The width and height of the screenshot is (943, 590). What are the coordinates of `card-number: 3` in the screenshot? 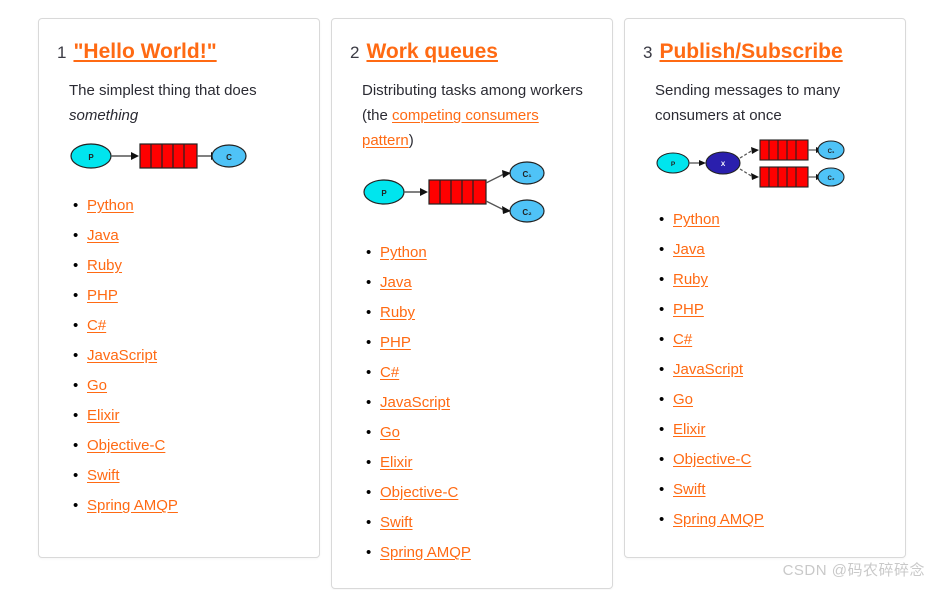 It's located at (648, 52).